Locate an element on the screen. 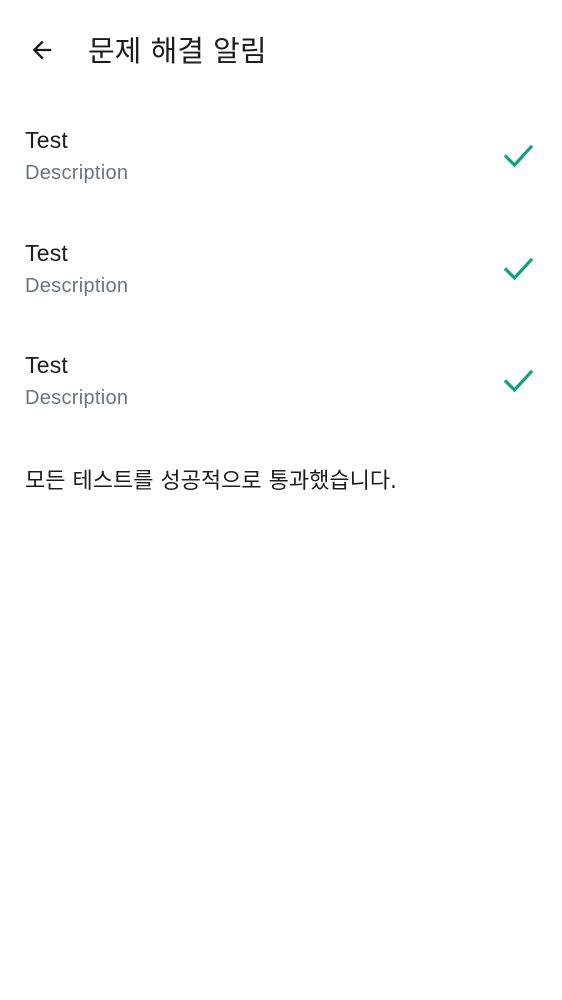  back-button is located at coordinates (42, 50).